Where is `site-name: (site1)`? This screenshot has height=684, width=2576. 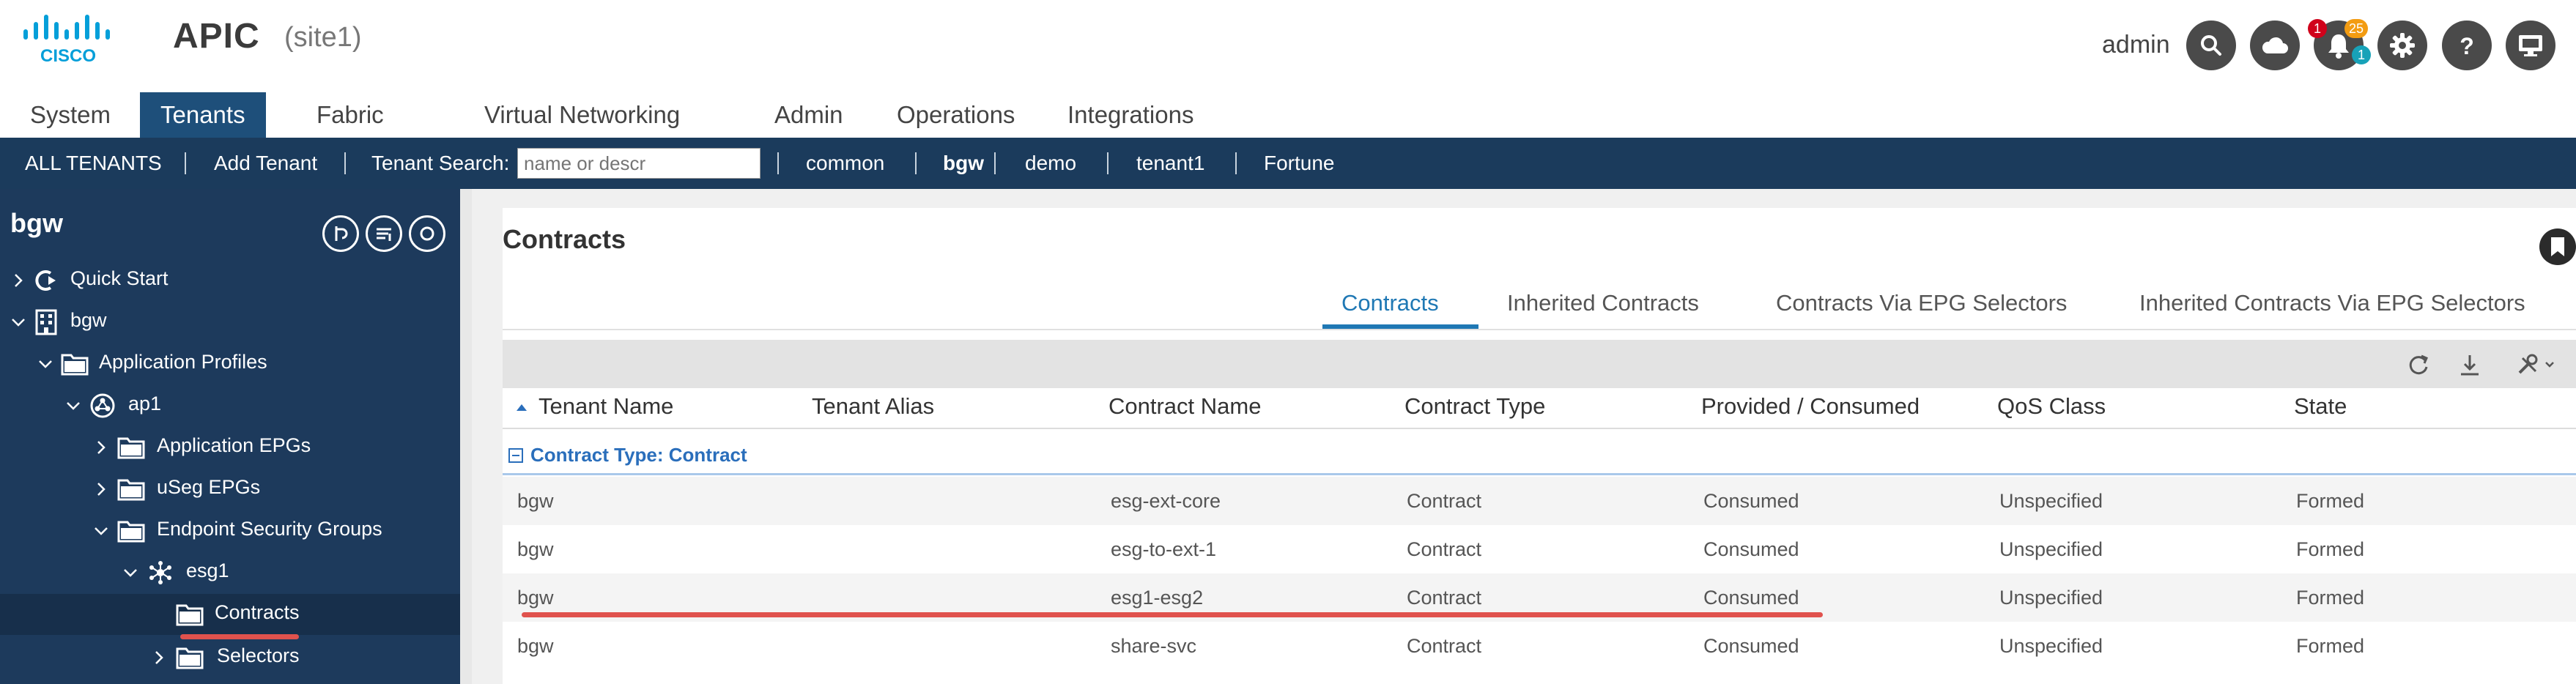
site-name: (site1) is located at coordinates (323, 37).